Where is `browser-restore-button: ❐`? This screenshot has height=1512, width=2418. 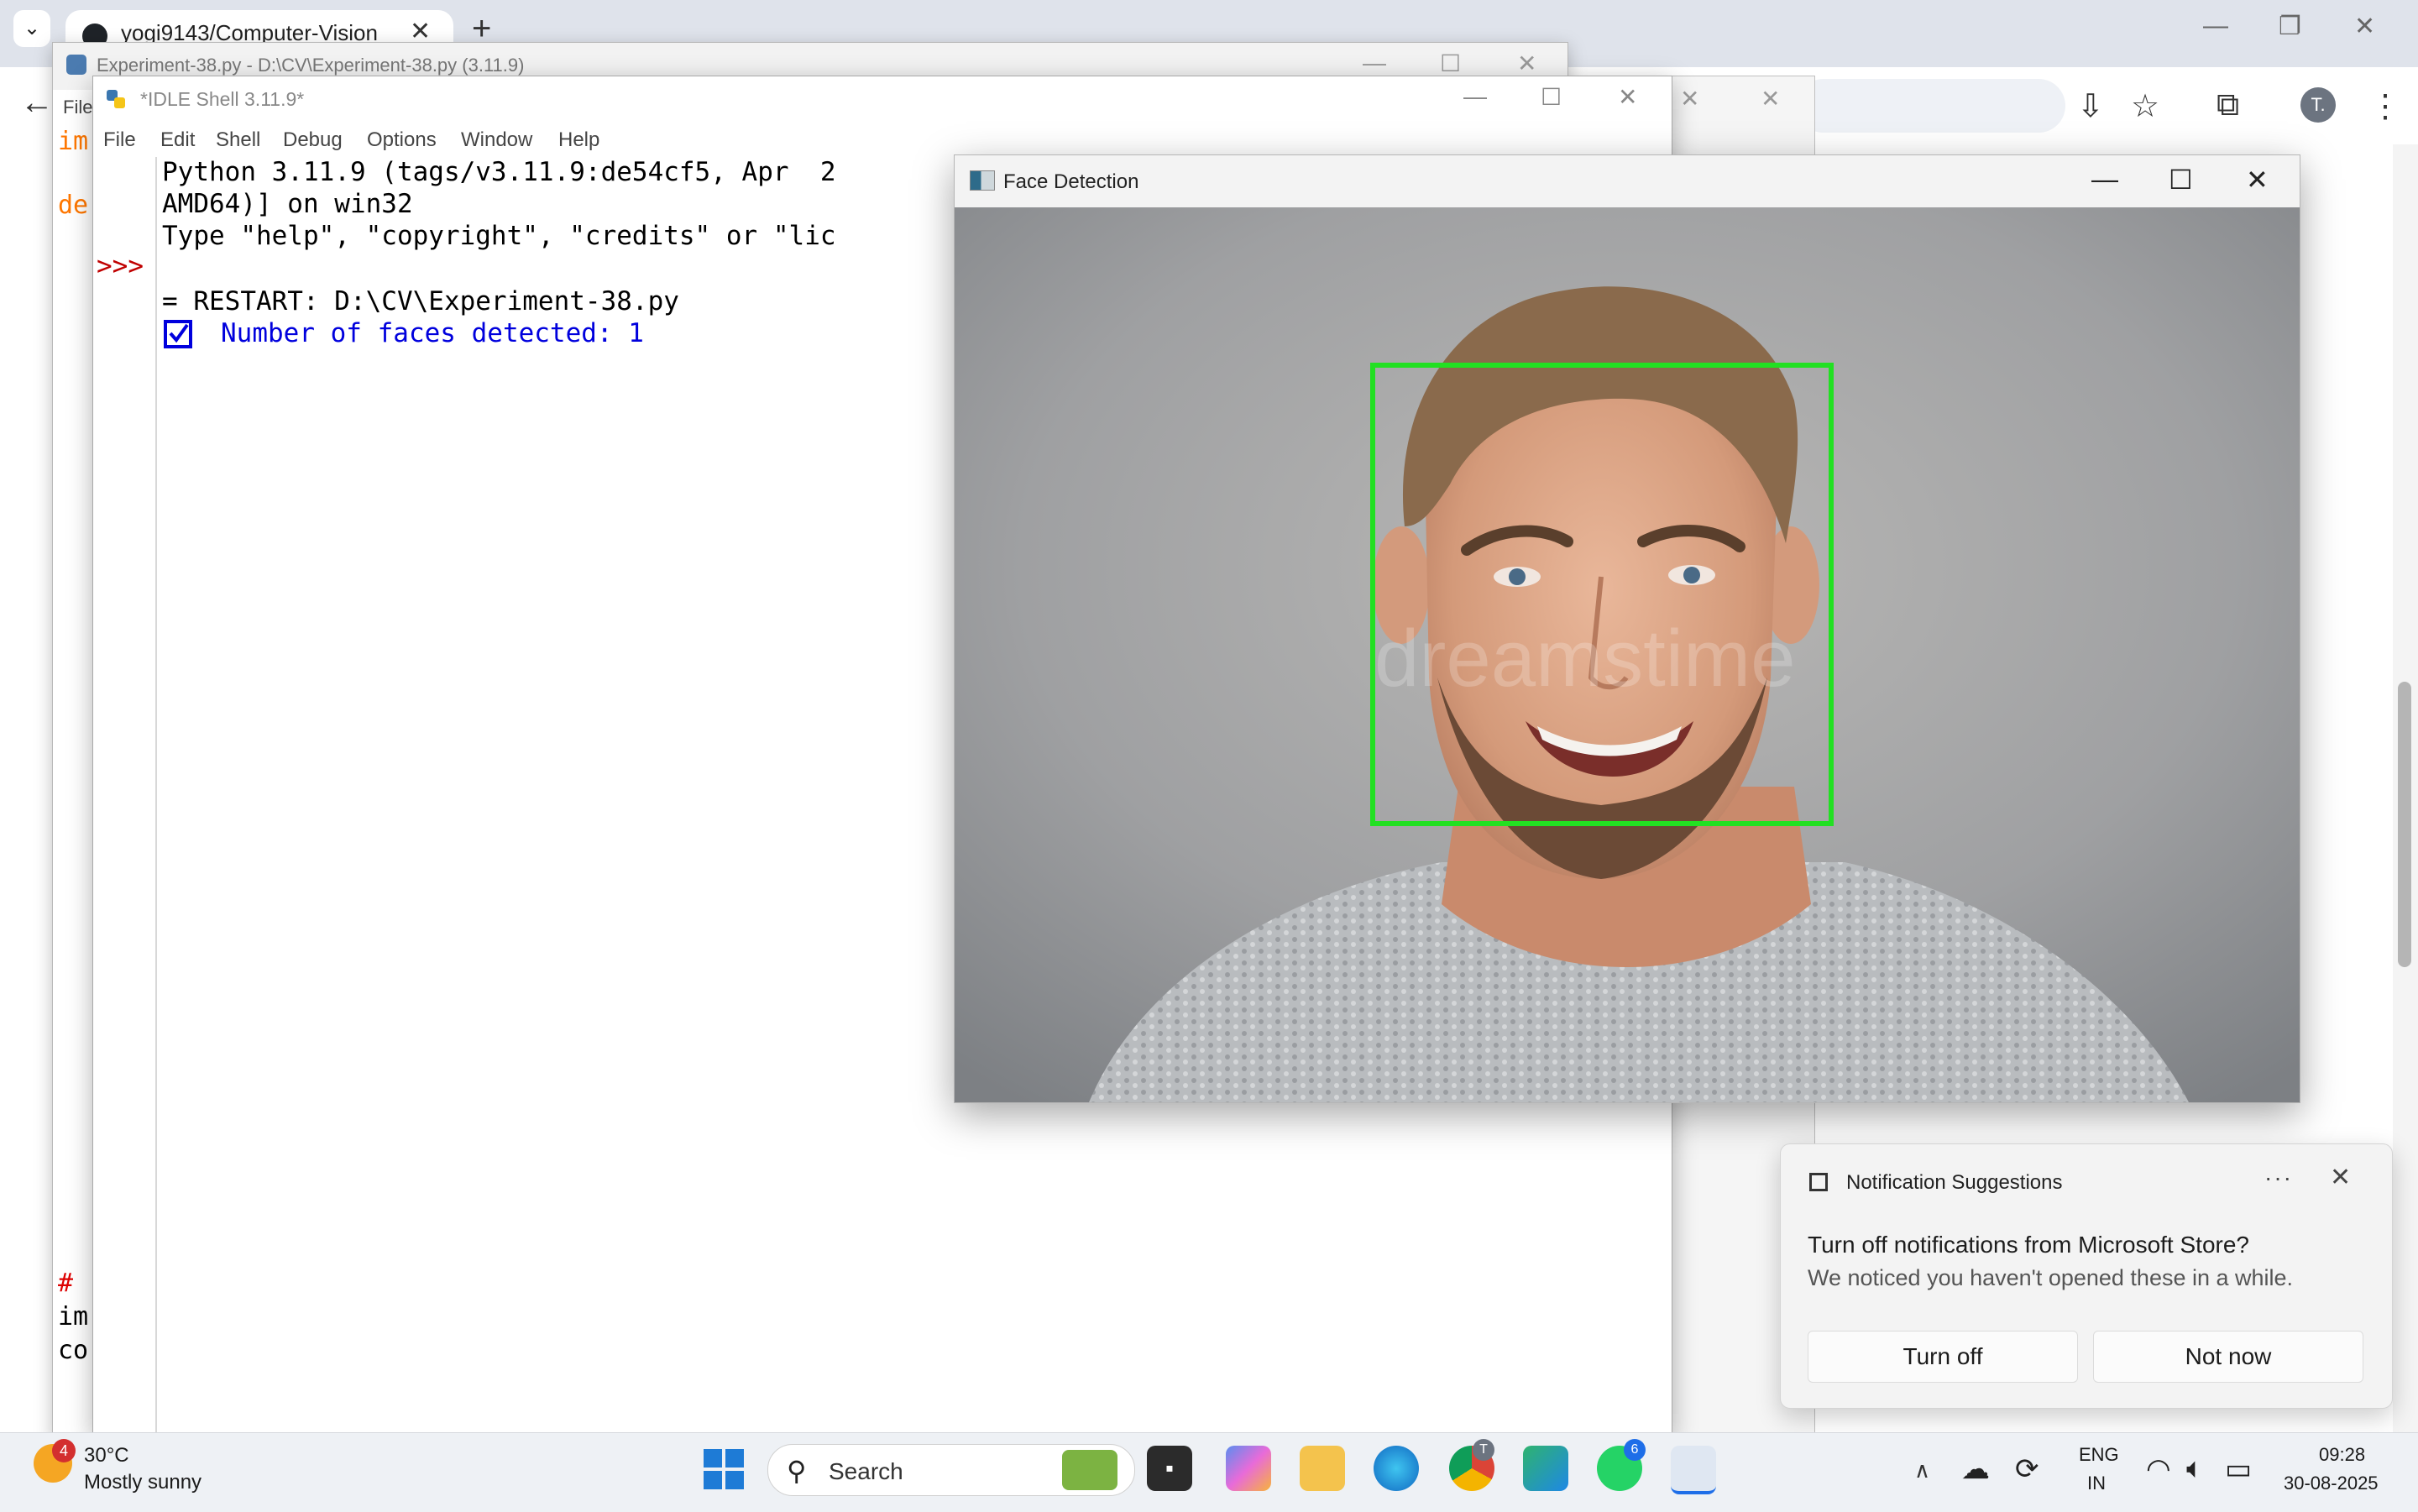 browser-restore-button: ❐ is located at coordinates (2290, 26).